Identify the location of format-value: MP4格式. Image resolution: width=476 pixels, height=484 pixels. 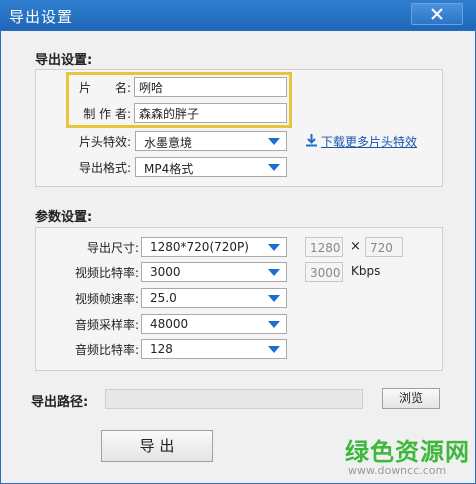
(169, 169).